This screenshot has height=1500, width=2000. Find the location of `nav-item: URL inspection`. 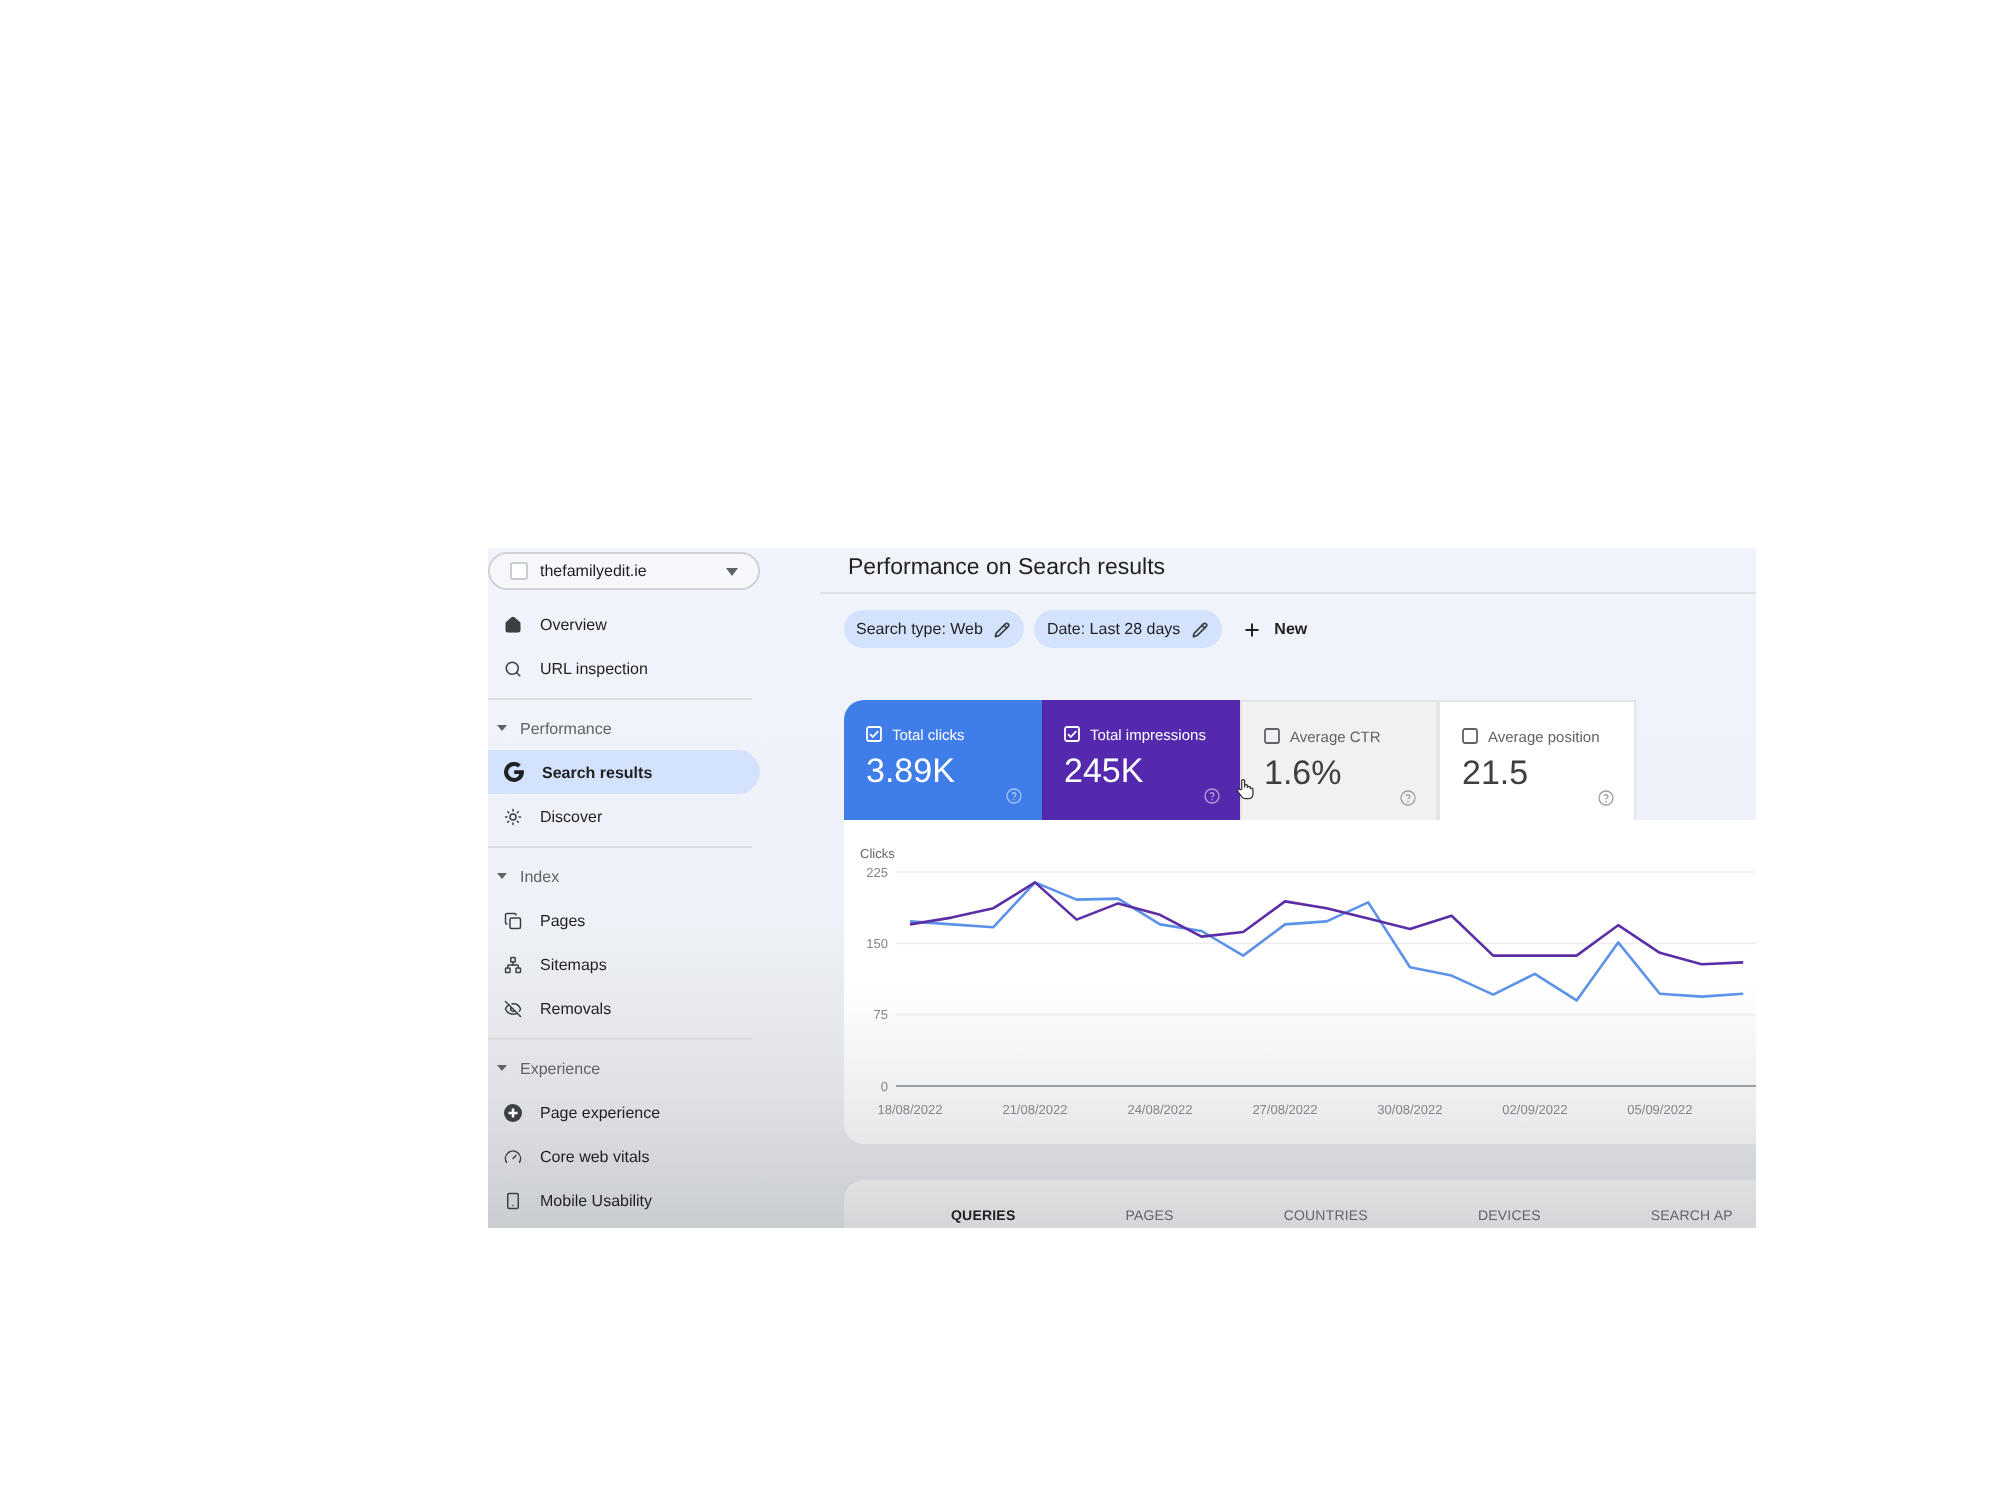

nav-item: URL inspection is located at coordinates (624, 668).